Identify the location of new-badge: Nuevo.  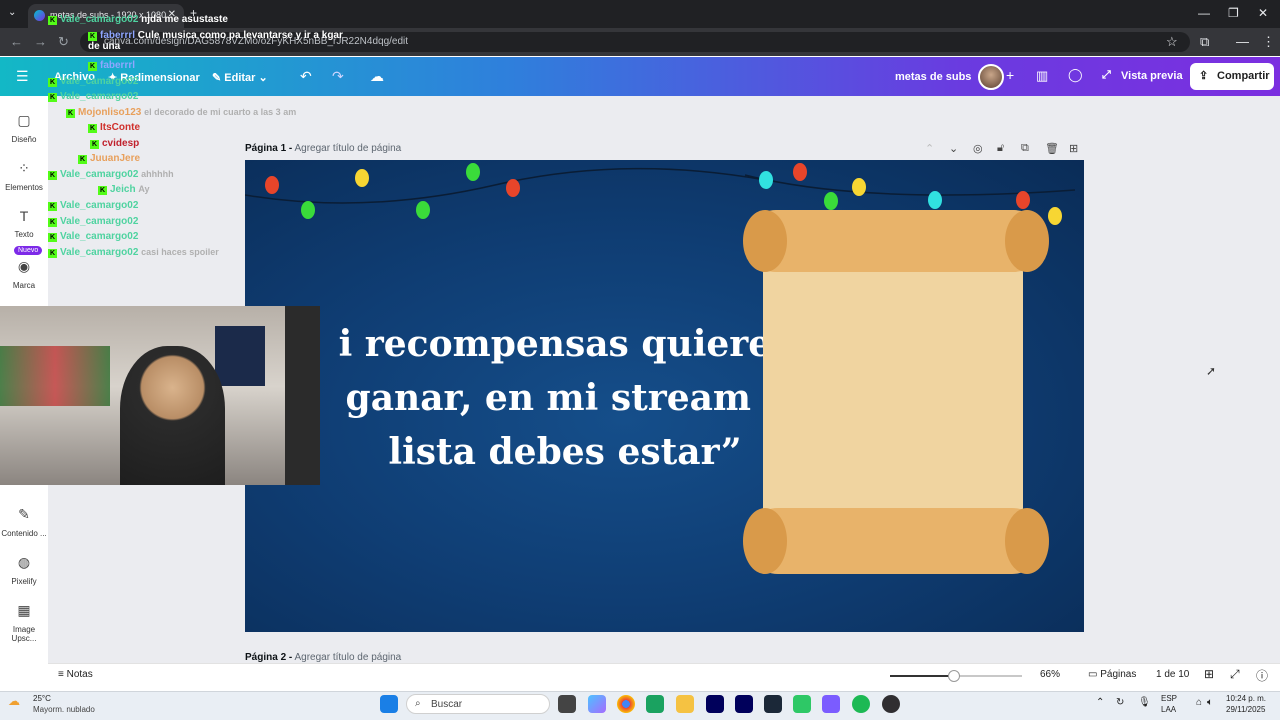
(28, 250).